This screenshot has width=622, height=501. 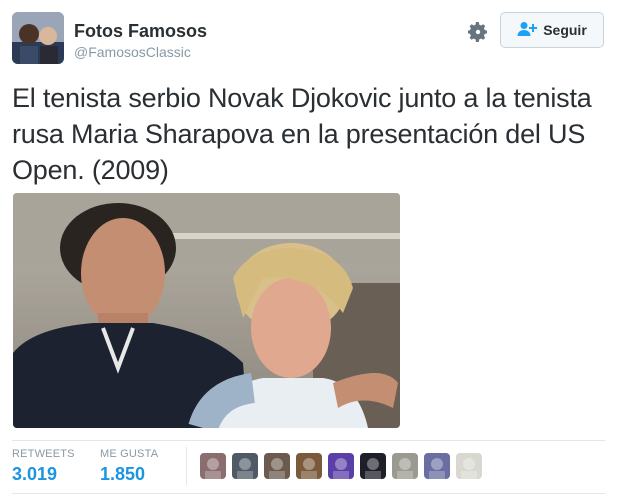 I want to click on follow-button: Seguir, so click(x=552, y=30).